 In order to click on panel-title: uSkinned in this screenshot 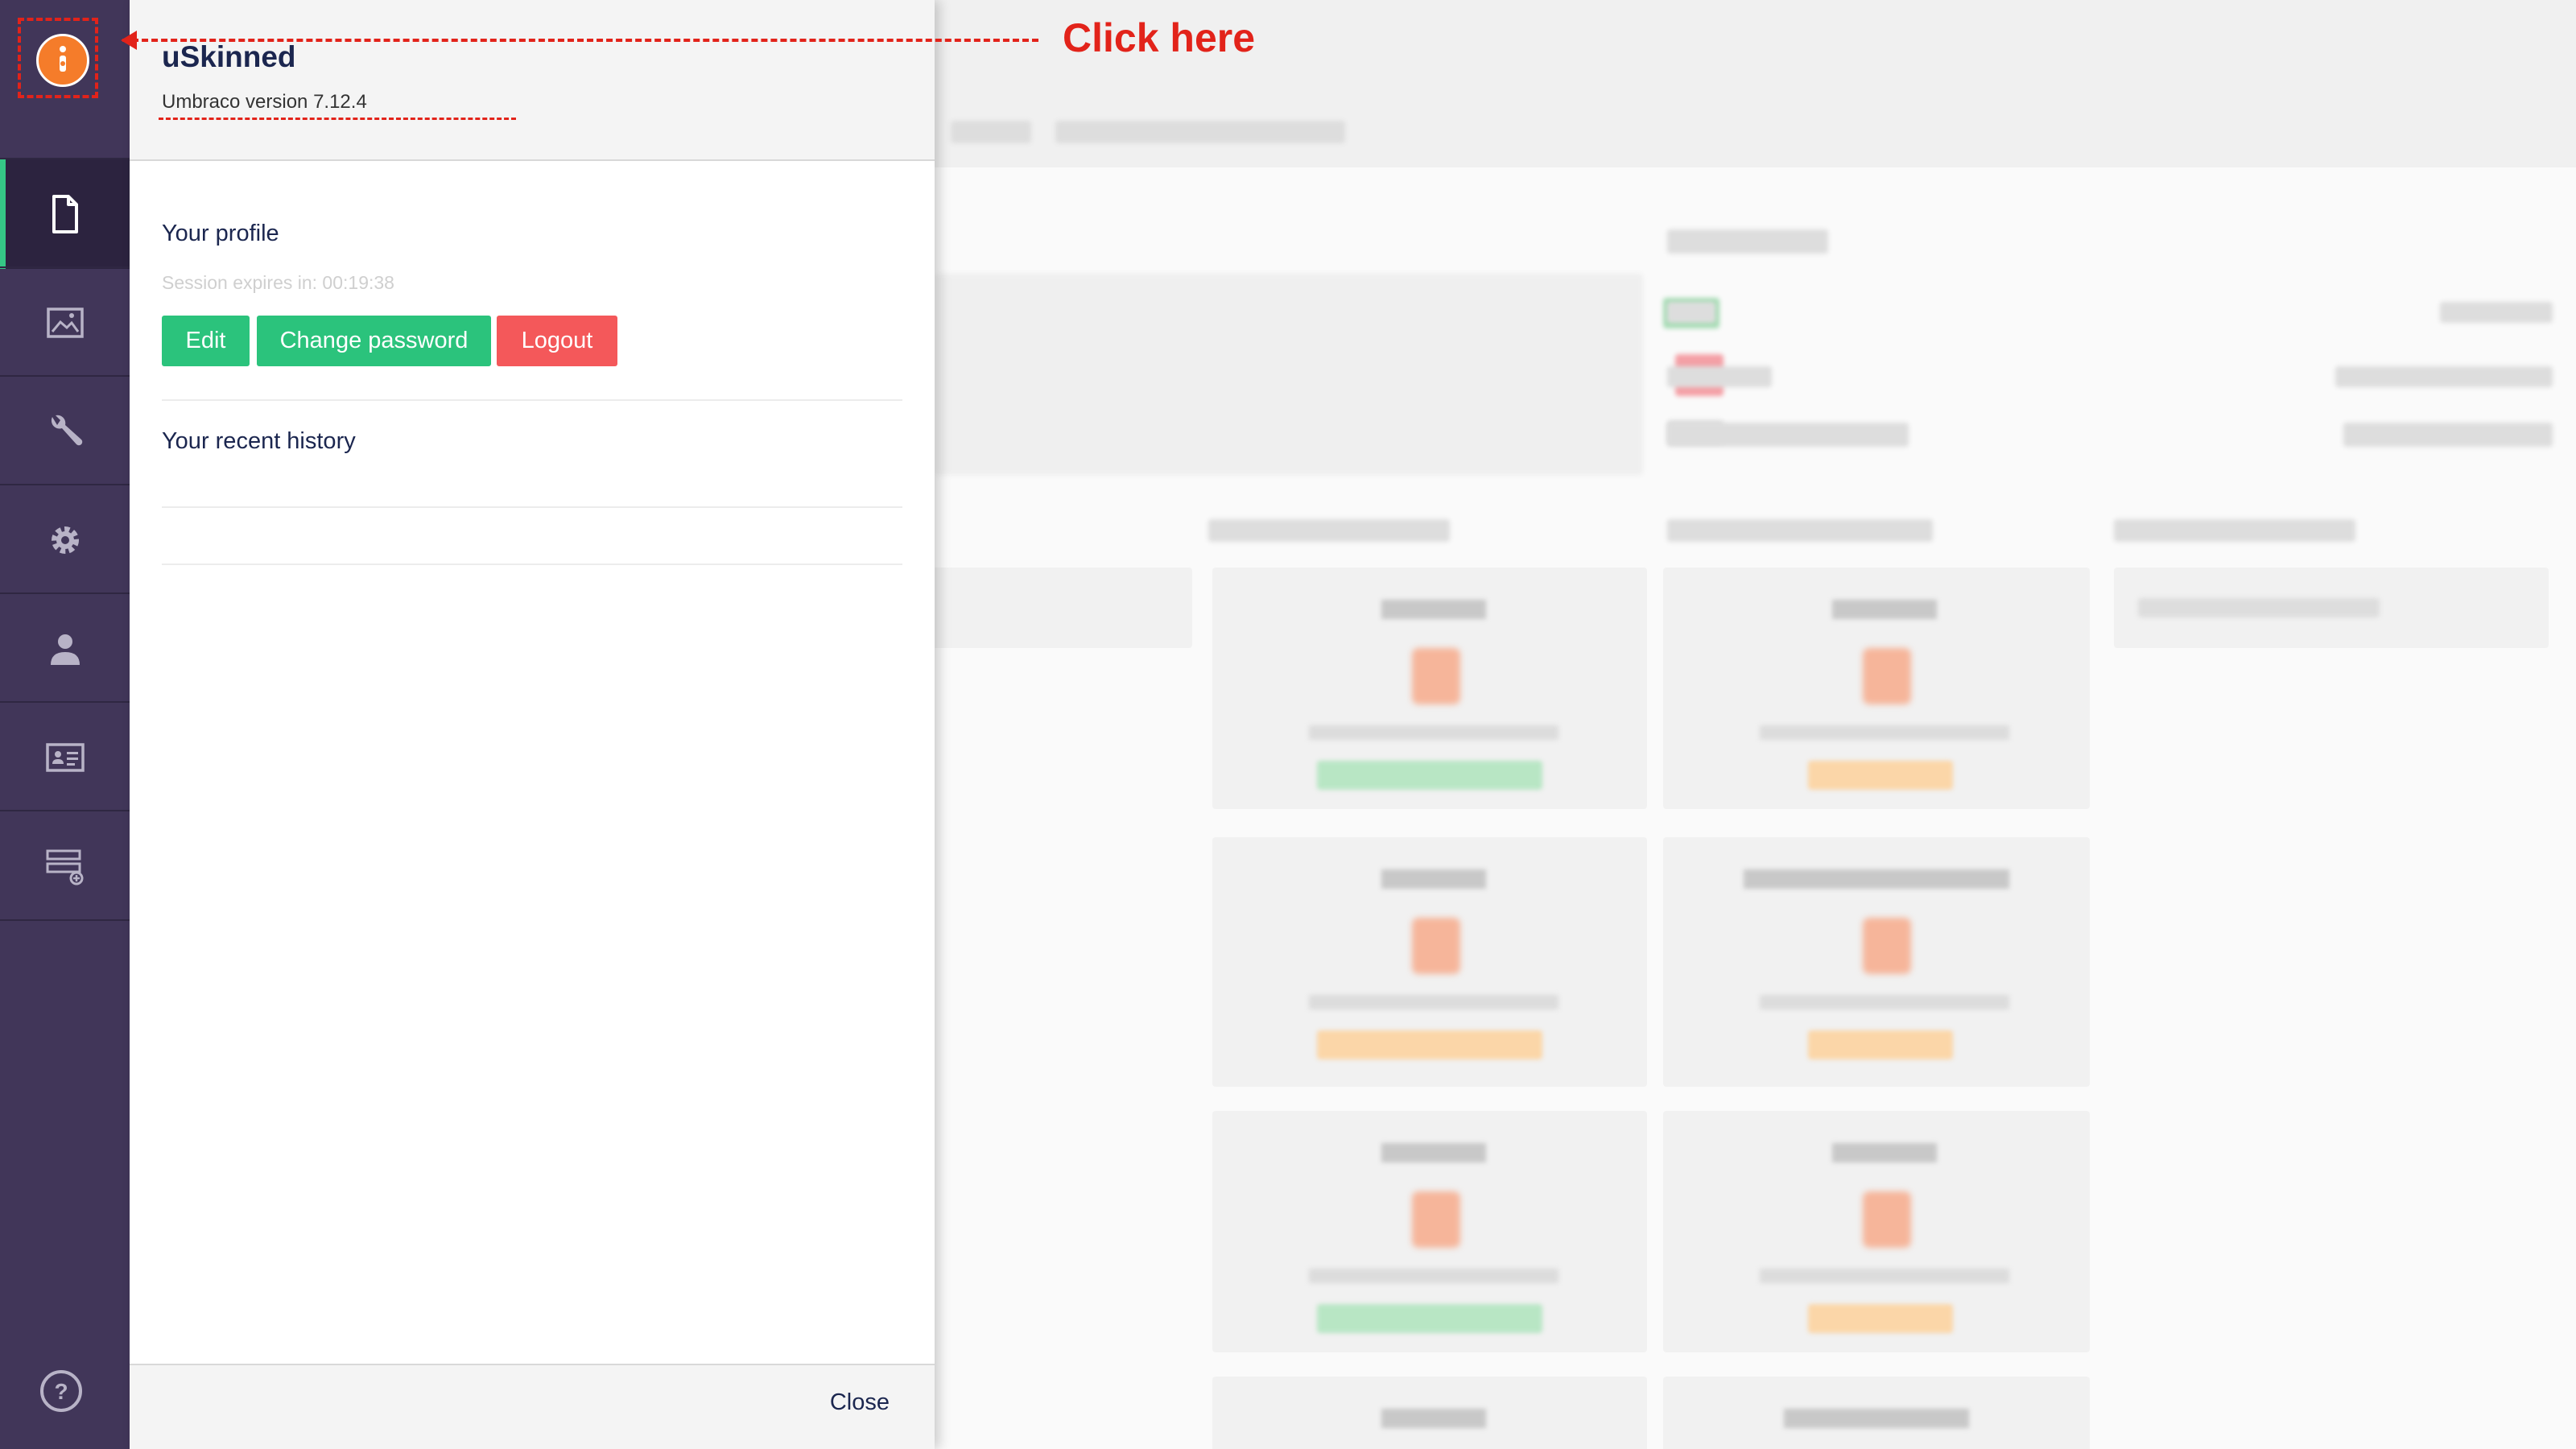, I will do `click(229, 56)`.